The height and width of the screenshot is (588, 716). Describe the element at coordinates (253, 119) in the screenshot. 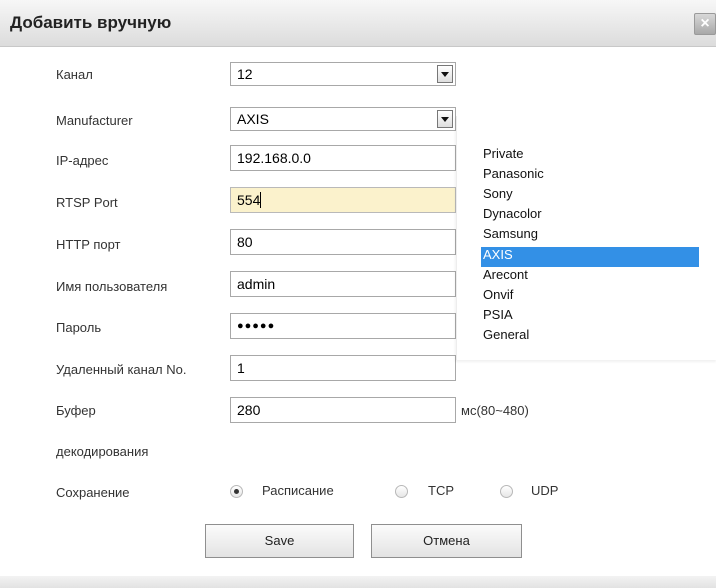

I see `manufacturer-value: AXIS` at that location.